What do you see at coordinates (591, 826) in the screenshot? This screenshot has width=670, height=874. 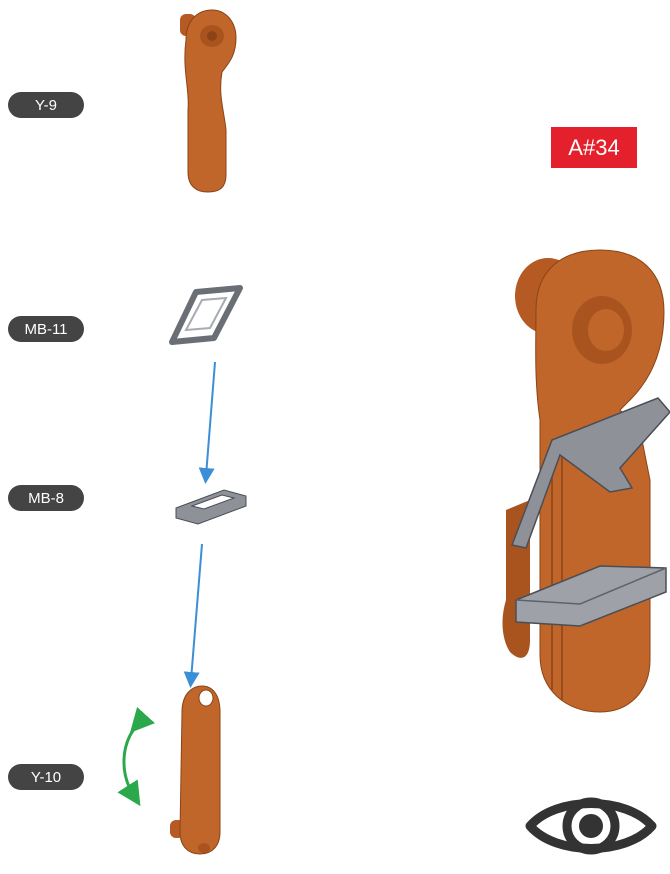 I see `eye-icon` at bounding box center [591, 826].